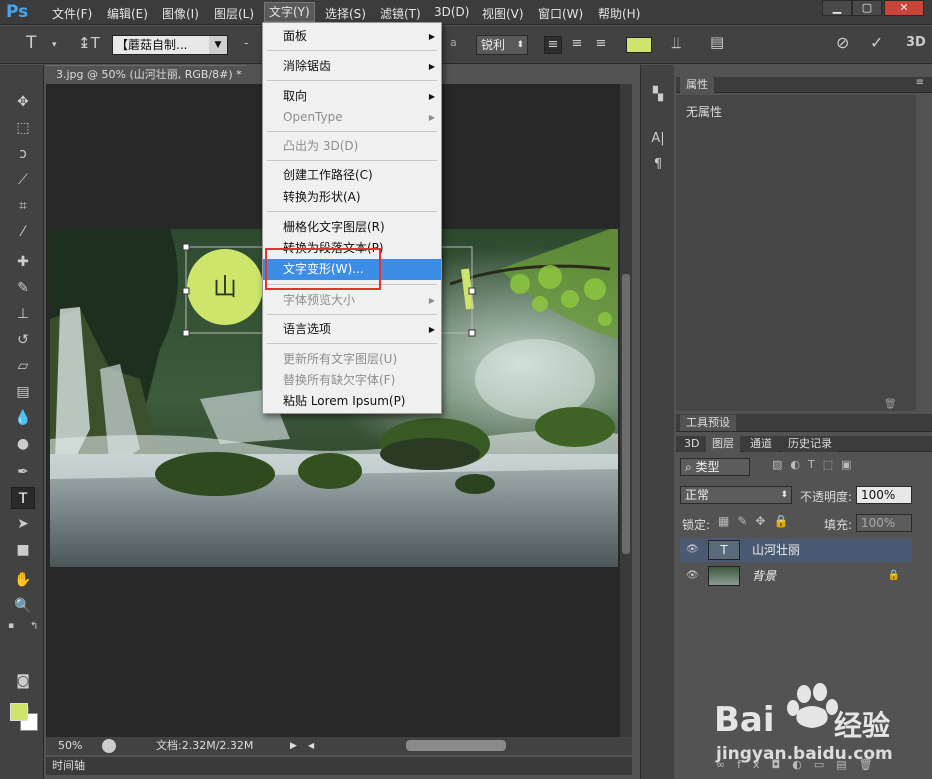 This screenshot has width=932, height=779. Describe the element at coordinates (170, 45) in the screenshot. I see `font-family-select: 【蘑菇自制... ▼` at that location.